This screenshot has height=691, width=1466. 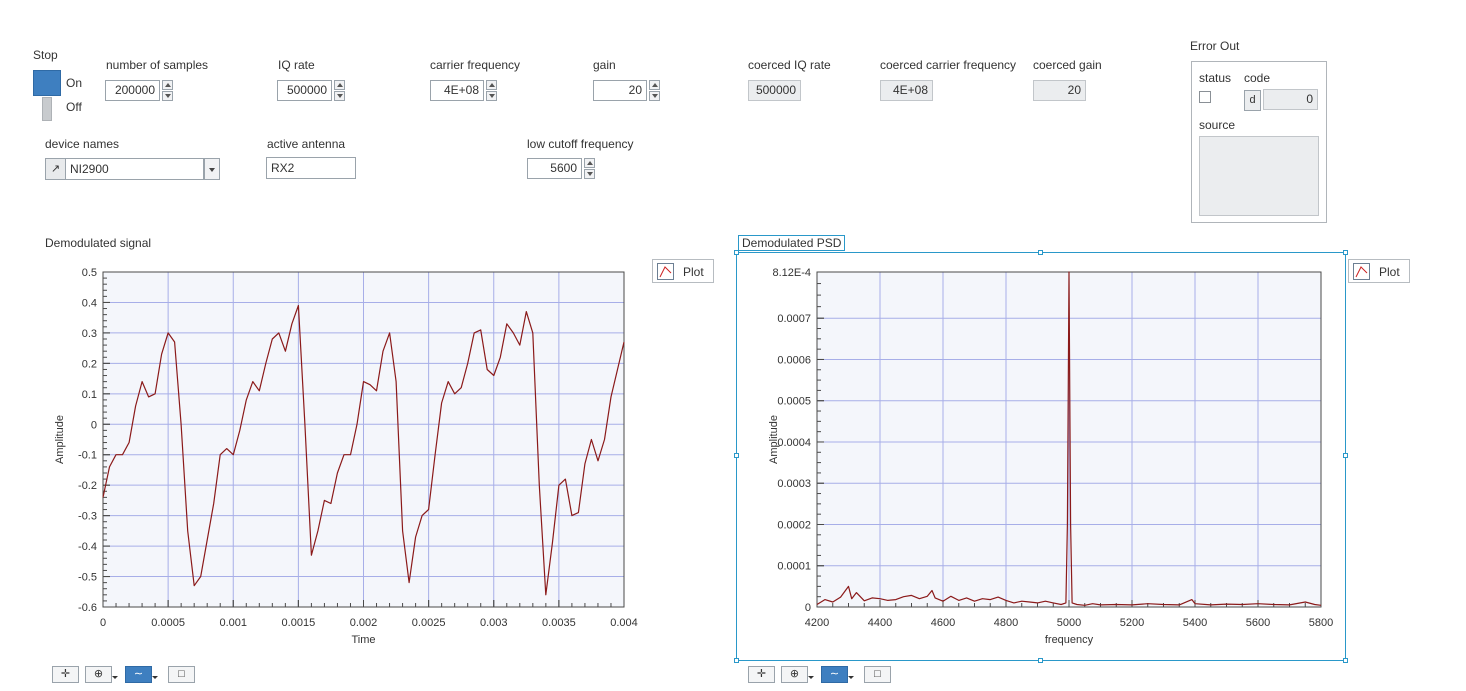 What do you see at coordinates (98, 243) in the screenshot?
I see `graph1-title: Demodulated signal` at bounding box center [98, 243].